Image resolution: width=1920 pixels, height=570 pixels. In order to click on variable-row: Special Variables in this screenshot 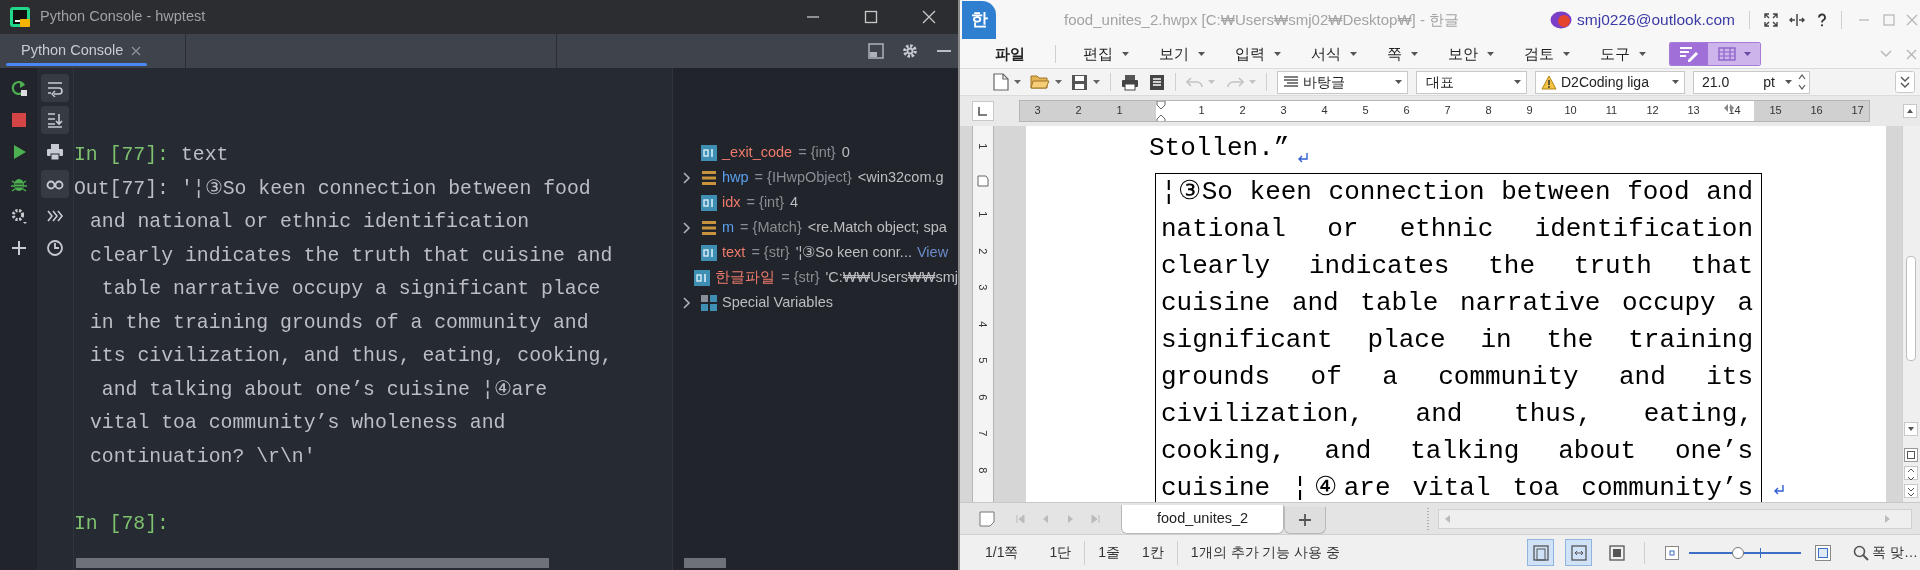, I will do `click(815, 302)`.